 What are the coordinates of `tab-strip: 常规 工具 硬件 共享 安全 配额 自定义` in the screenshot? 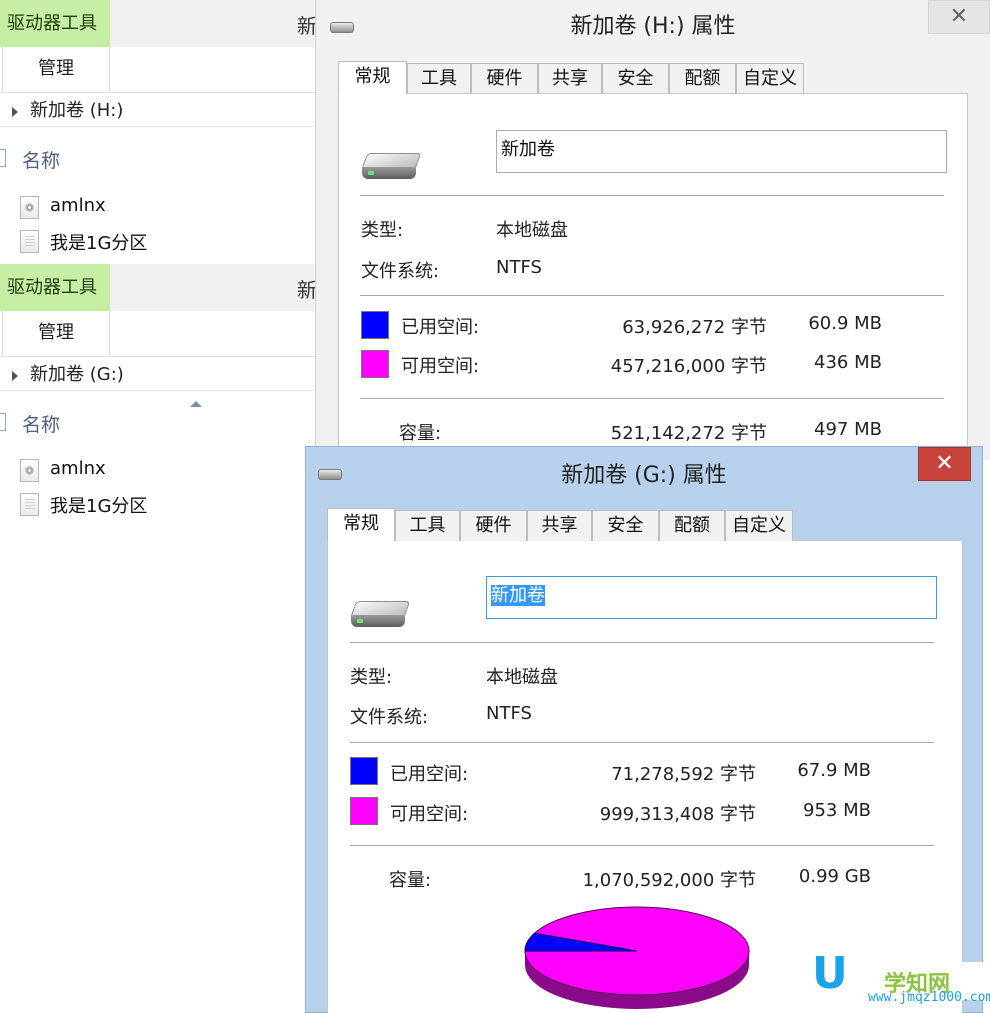 It's located at (571, 77).